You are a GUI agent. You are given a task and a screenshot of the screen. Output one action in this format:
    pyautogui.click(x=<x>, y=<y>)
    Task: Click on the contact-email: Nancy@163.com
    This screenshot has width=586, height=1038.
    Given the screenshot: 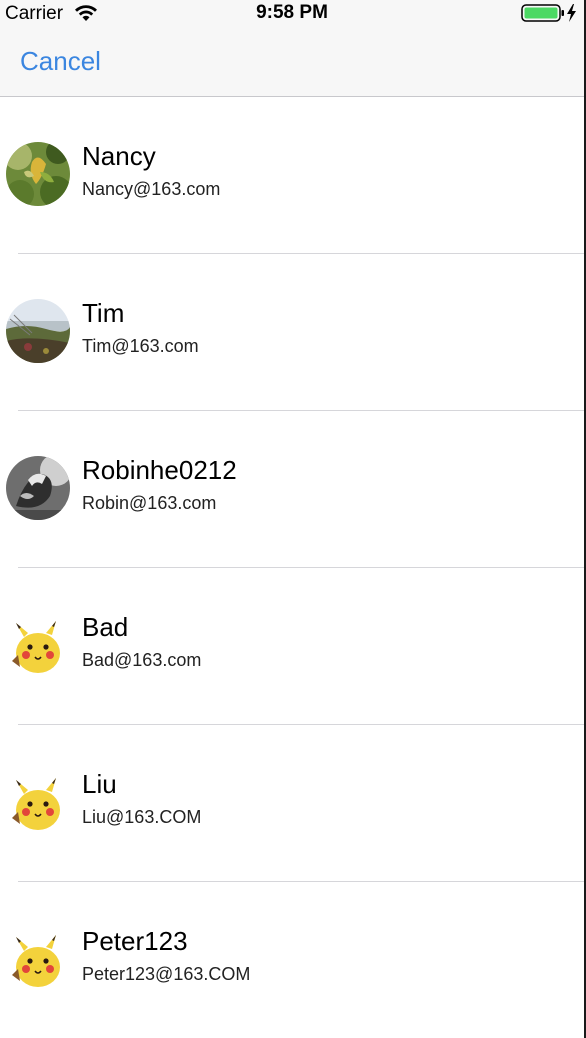 What is the action you would take?
    pyautogui.click(x=151, y=189)
    